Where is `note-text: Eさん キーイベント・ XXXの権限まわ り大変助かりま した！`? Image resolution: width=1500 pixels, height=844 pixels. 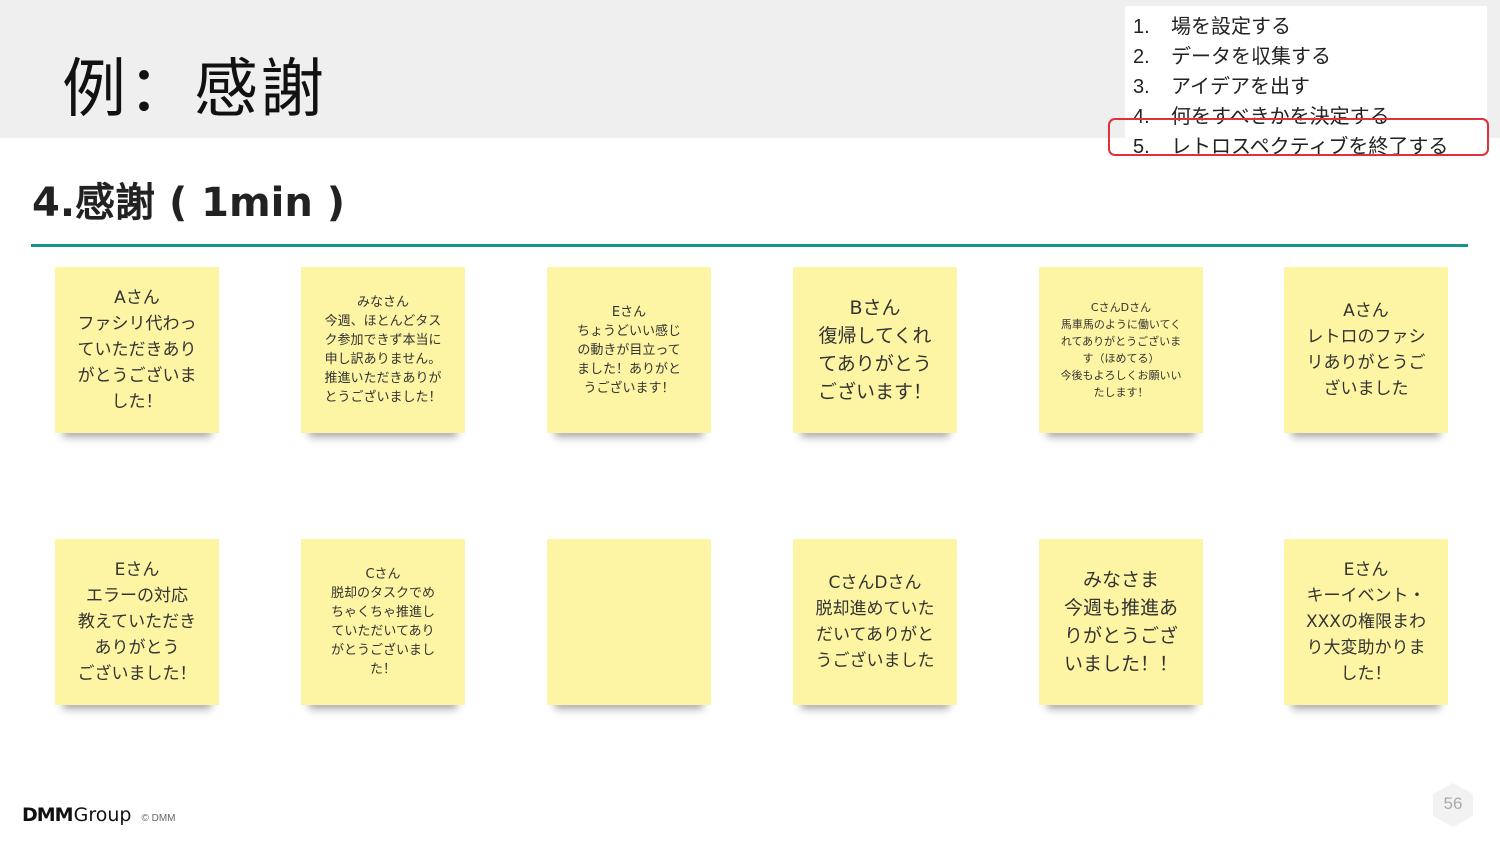
note-text: Eさん キーイベント・ XXXの権限まわ り大変助かりま した！ is located at coordinates (1366, 622).